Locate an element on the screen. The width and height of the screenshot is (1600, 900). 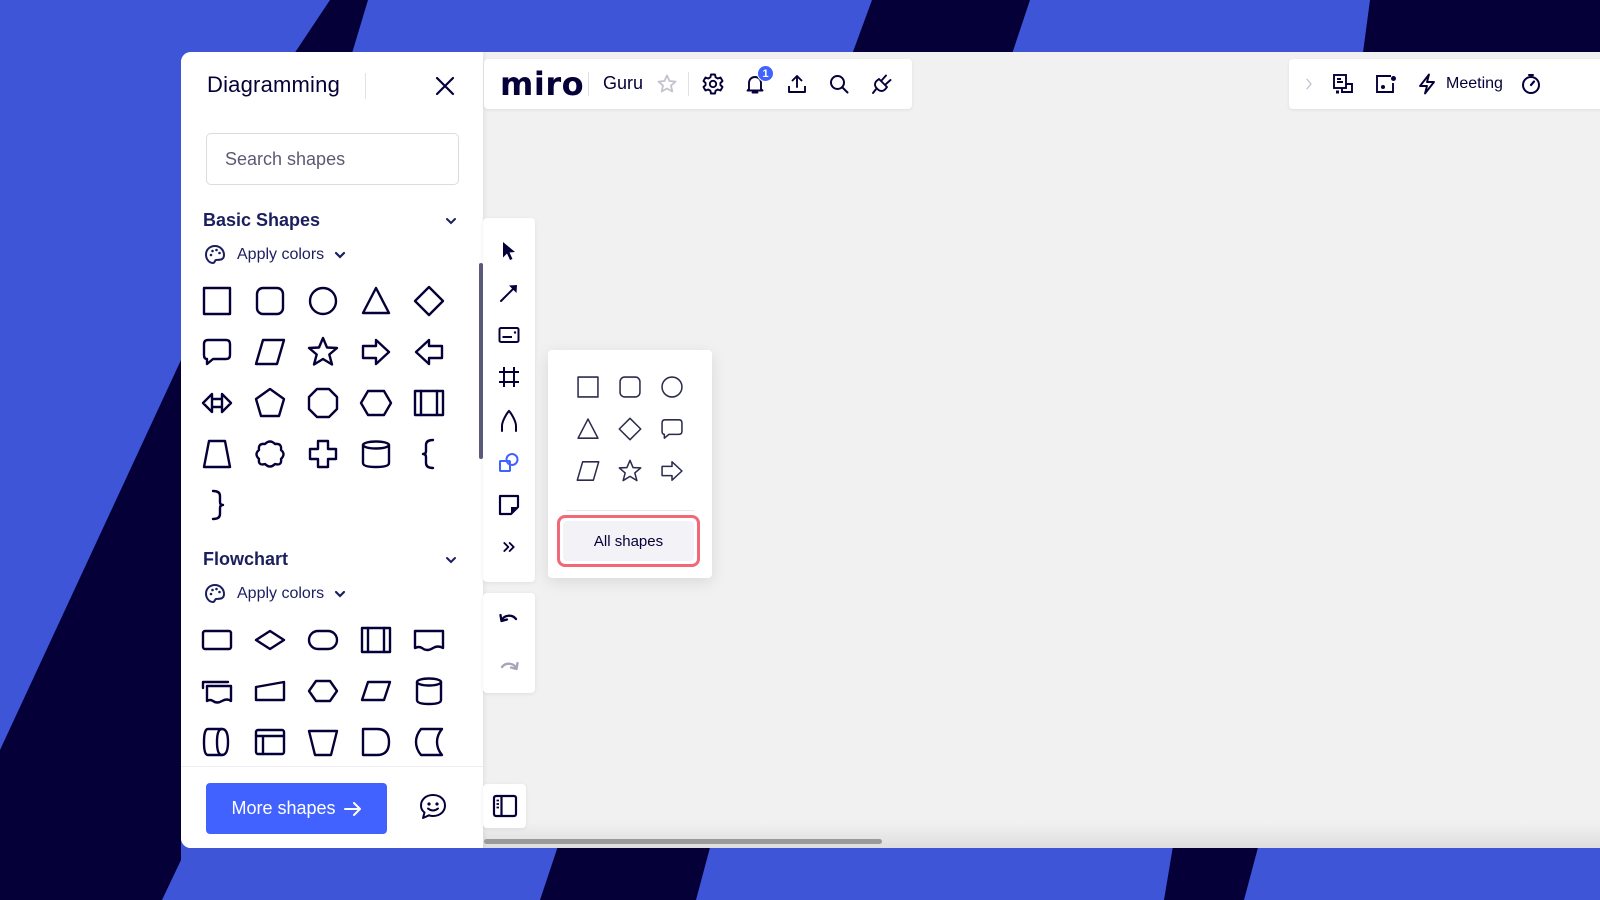
shape-document is located at coordinates (429, 640).